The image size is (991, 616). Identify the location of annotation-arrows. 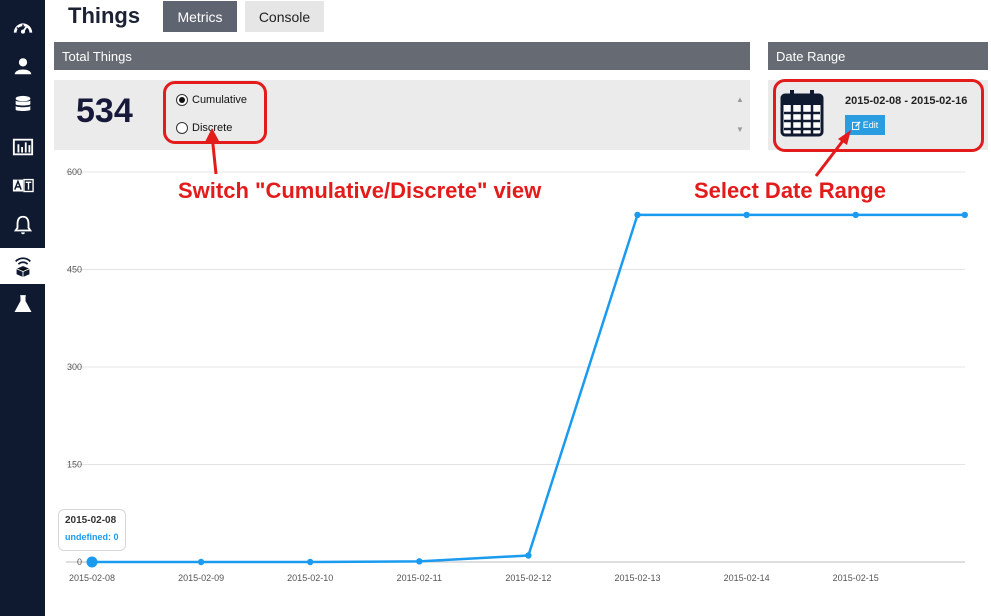
(528, 152).